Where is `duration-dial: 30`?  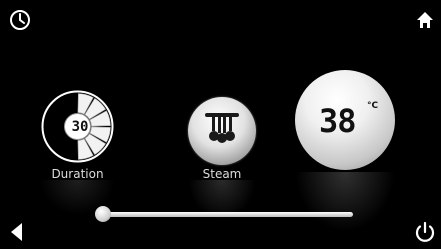 duration-dial: 30 is located at coordinates (77, 126).